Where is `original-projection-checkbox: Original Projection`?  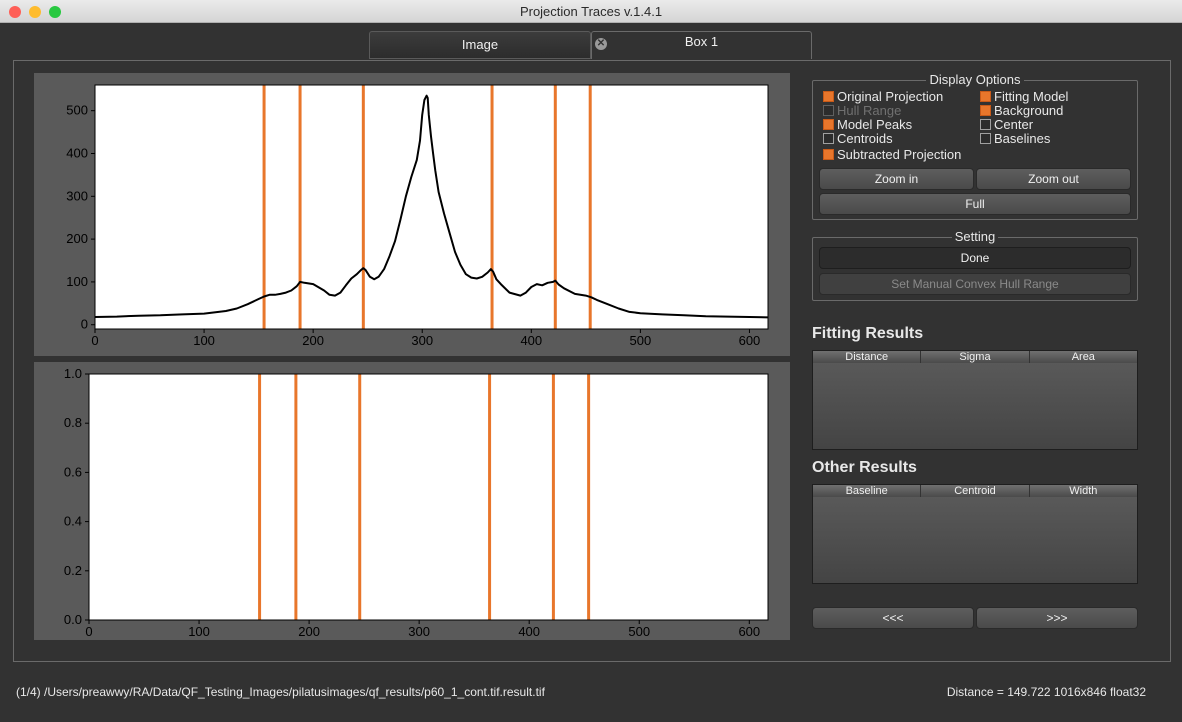
original-projection-checkbox: Original Projection is located at coordinates (883, 97).